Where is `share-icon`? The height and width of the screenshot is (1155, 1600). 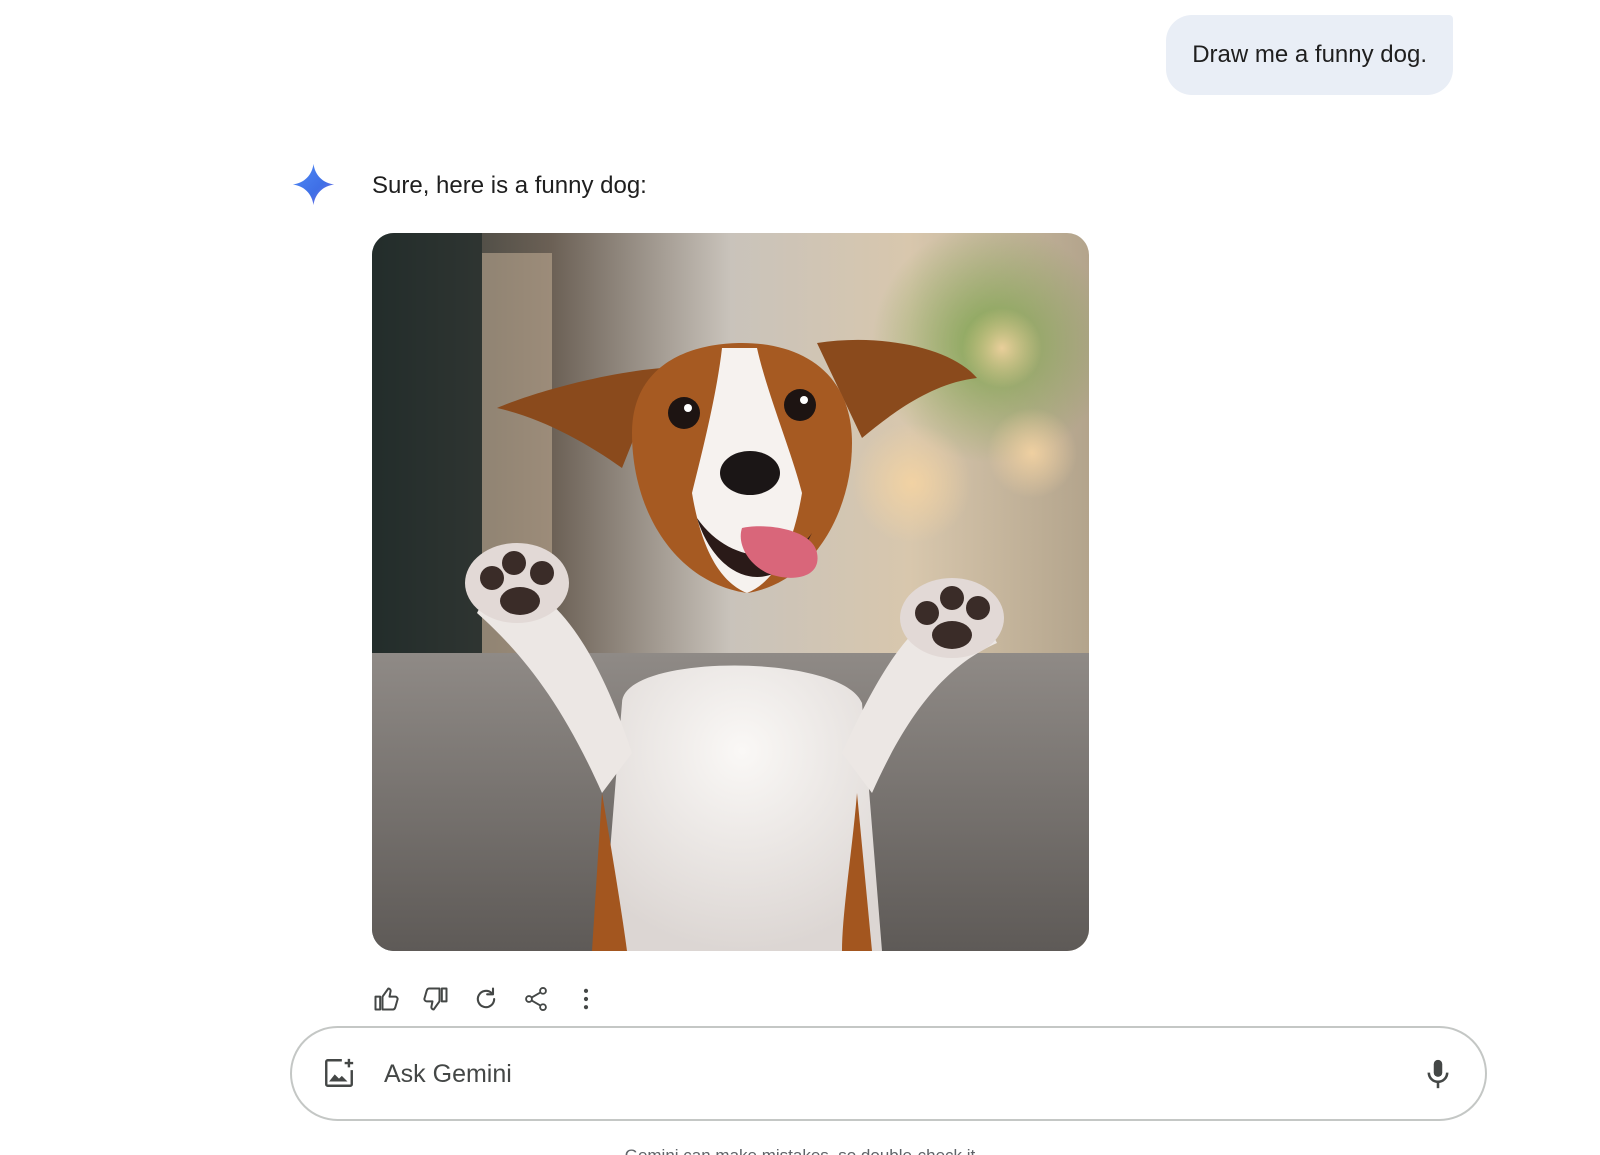 share-icon is located at coordinates (536, 999).